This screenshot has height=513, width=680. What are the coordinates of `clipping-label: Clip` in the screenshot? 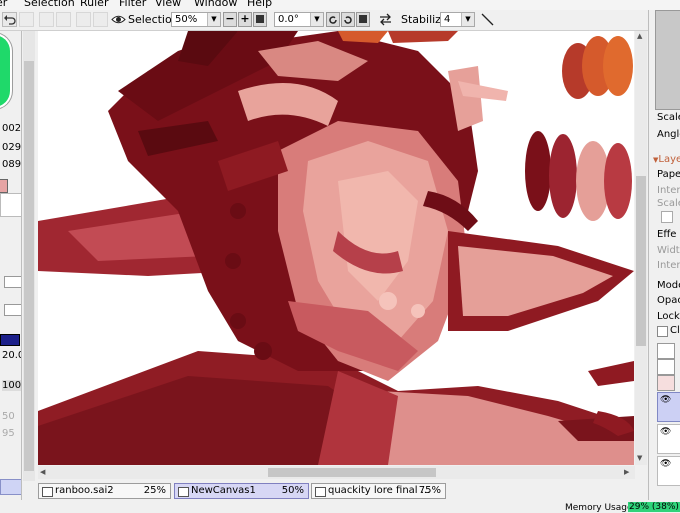 It's located at (675, 330).